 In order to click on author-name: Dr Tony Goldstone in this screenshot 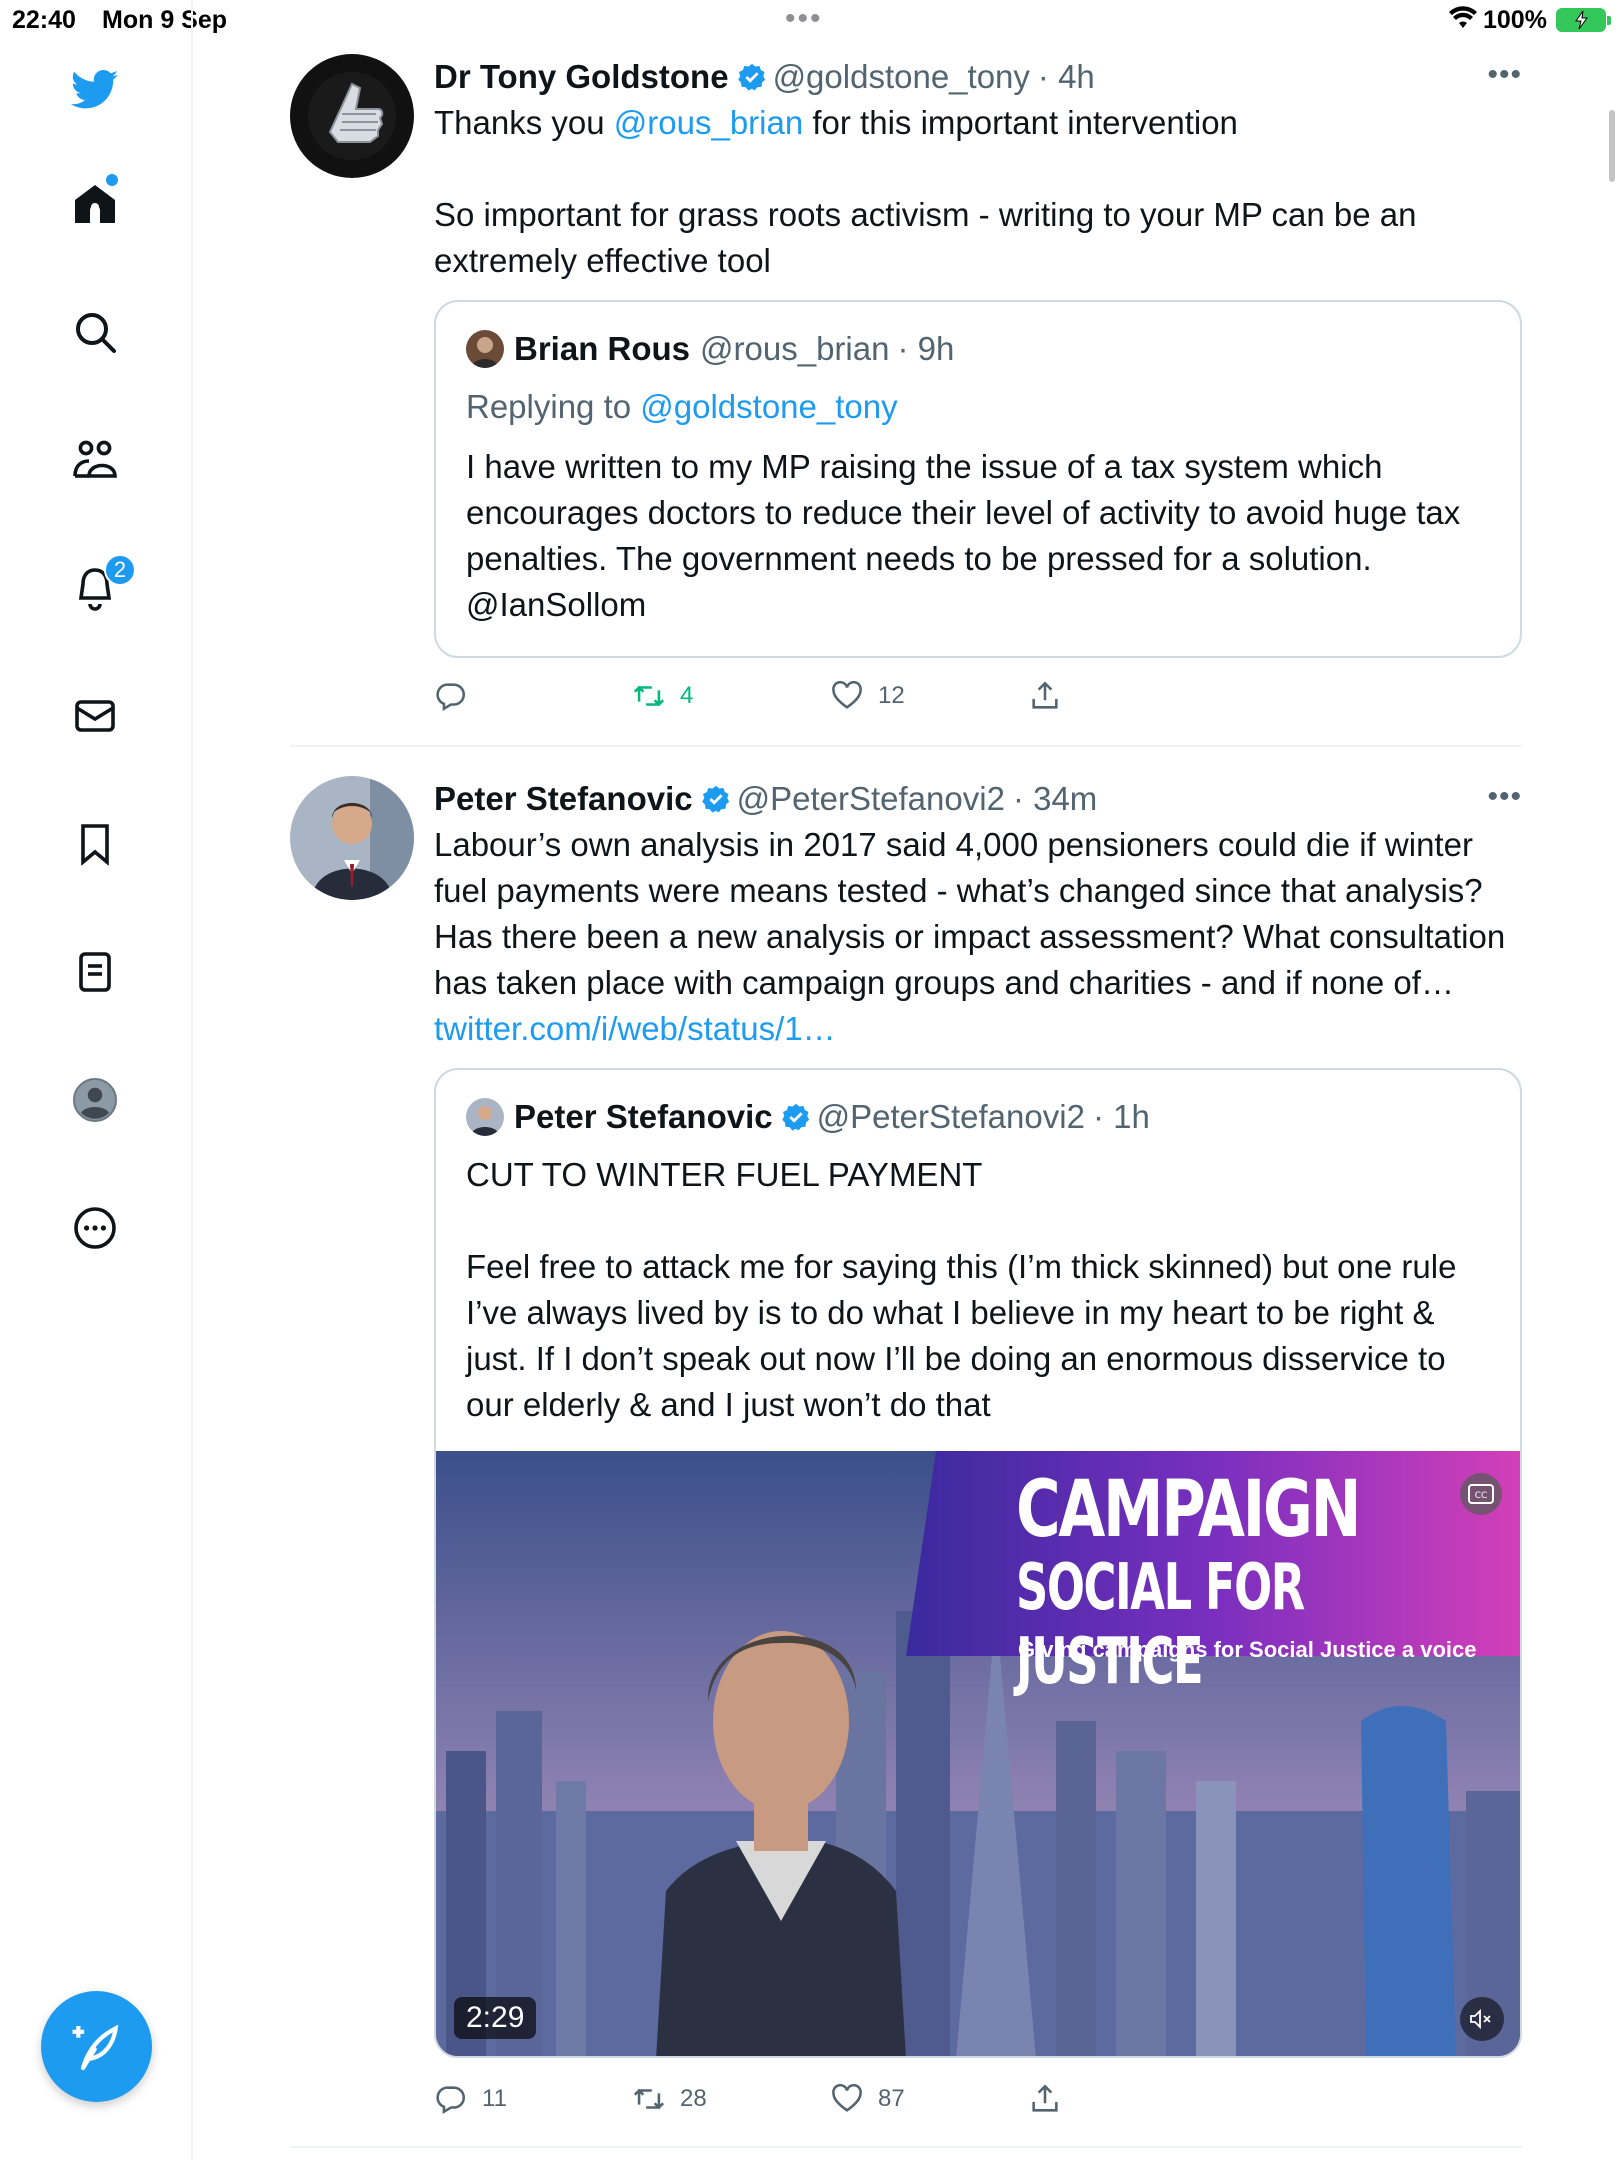, I will do `click(581, 77)`.